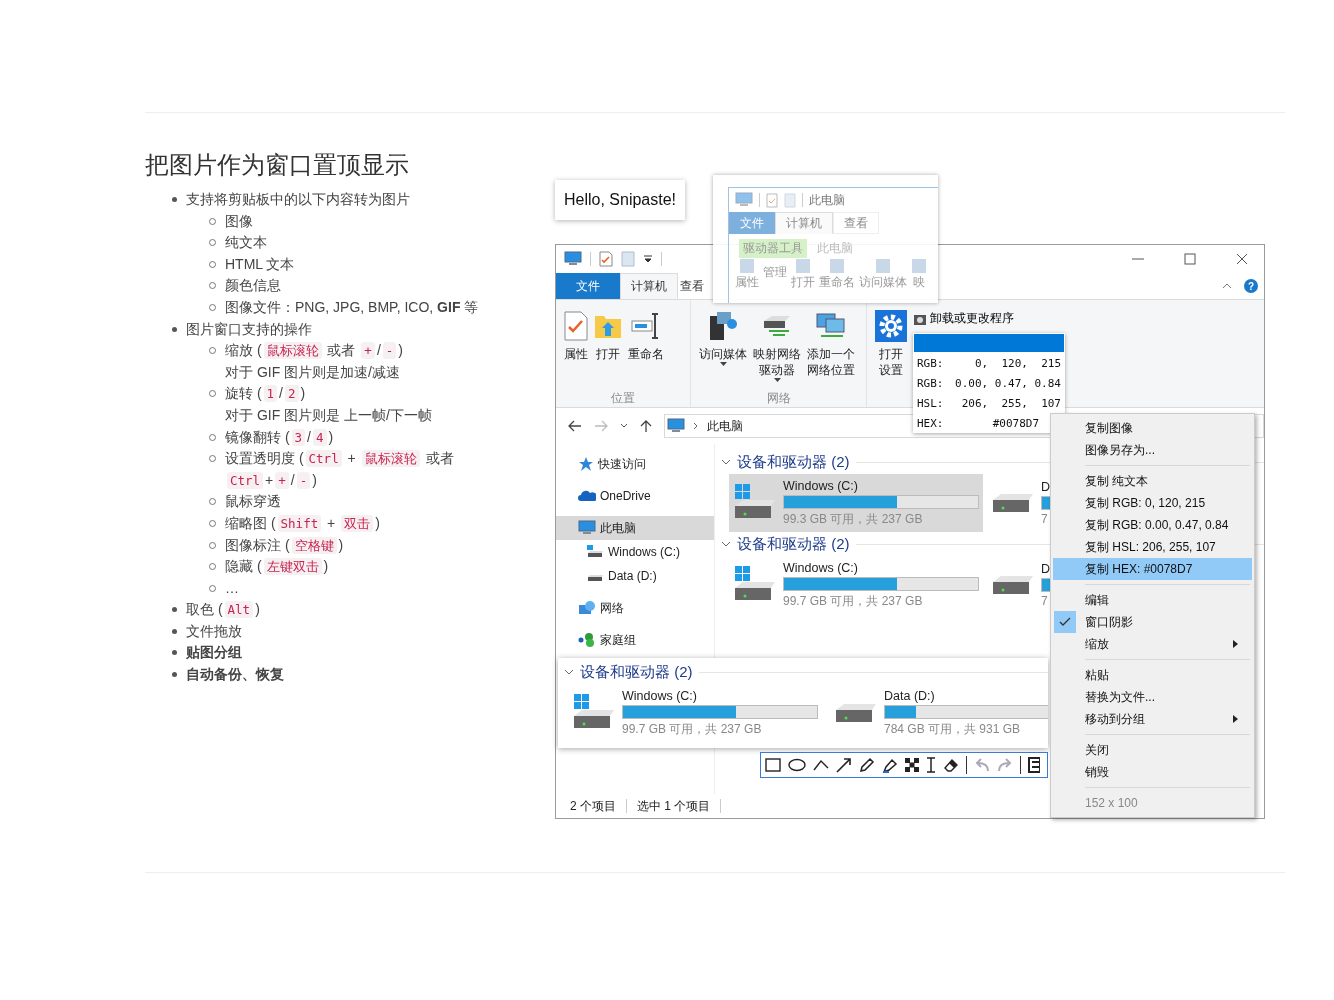  Describe the element at coordinates (1017, 363) in the screenshot. I see `color-value: 0, 120, 215` at that location.